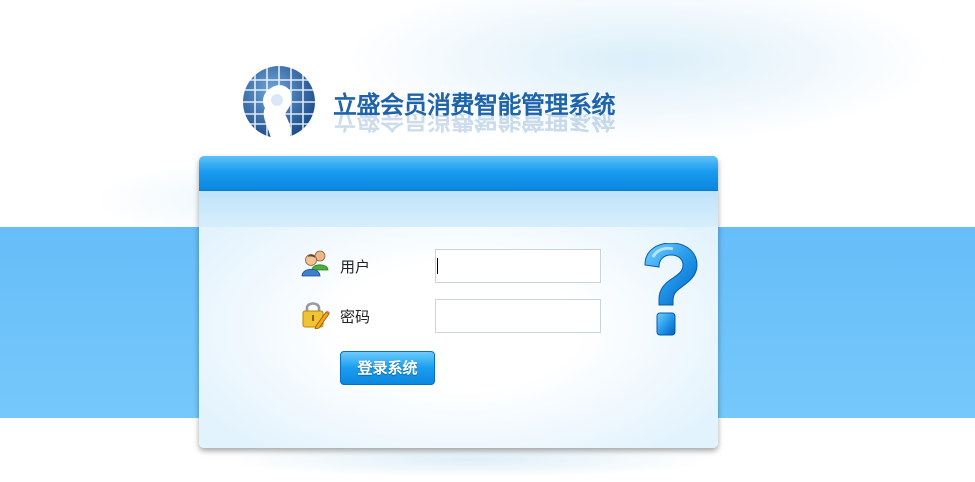 The image size is (975, 482). I want to click on password-input, so click(518, 316).